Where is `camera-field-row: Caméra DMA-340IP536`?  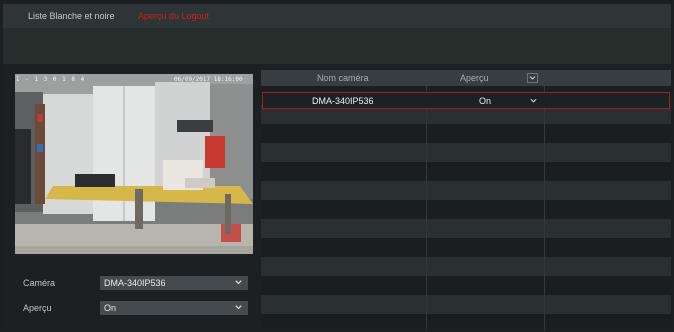 camera-field-row: Caméra DMA-340IP536 is located at coordinates (135, 283).